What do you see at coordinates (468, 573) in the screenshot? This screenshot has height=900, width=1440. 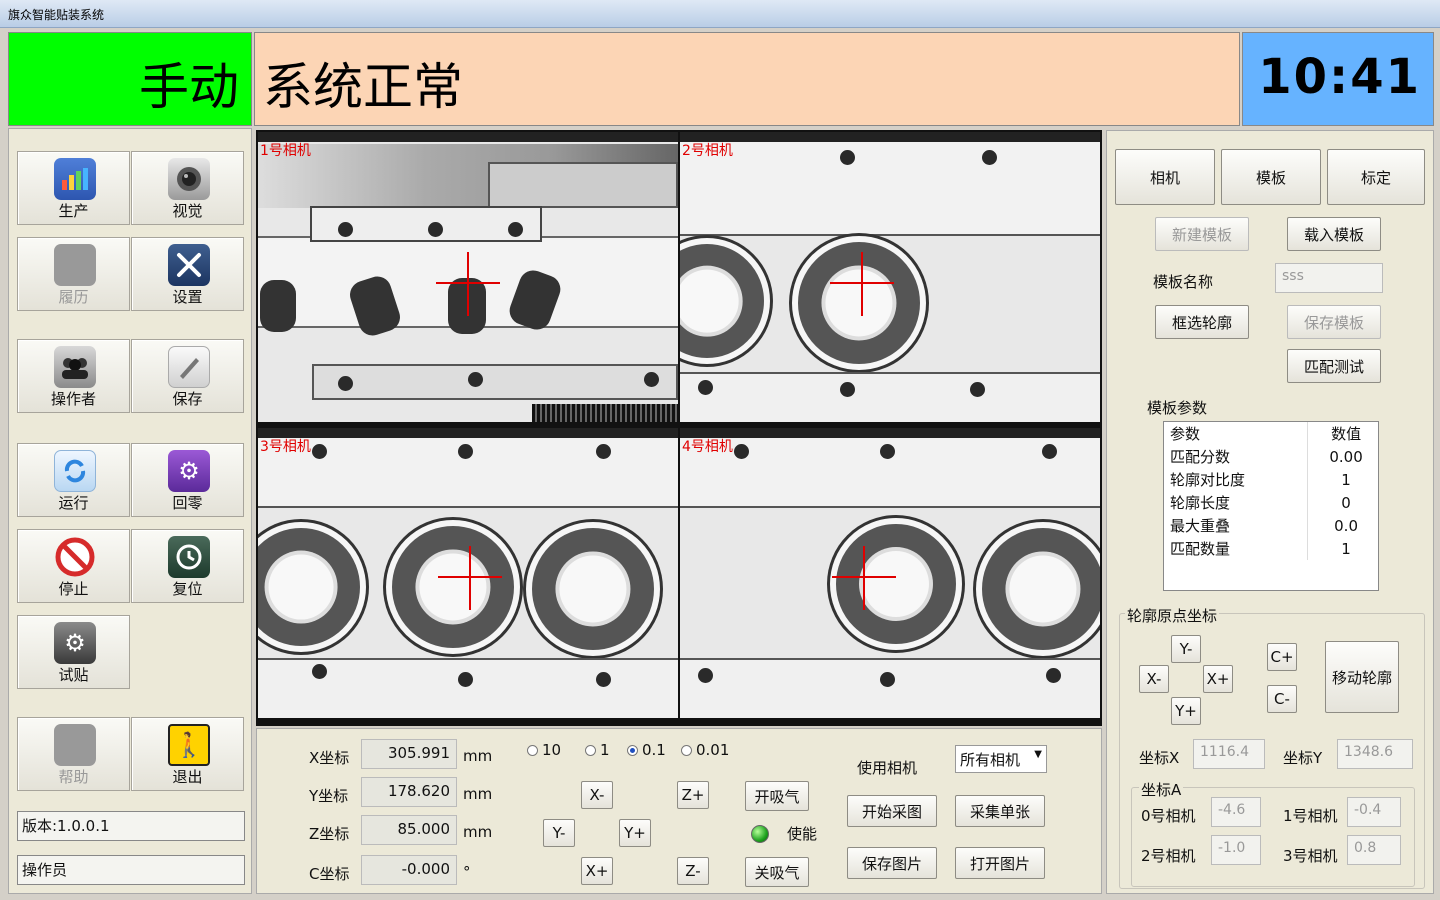 I see `camera-view-3: 3号相机` at bounding box center [468, 573].